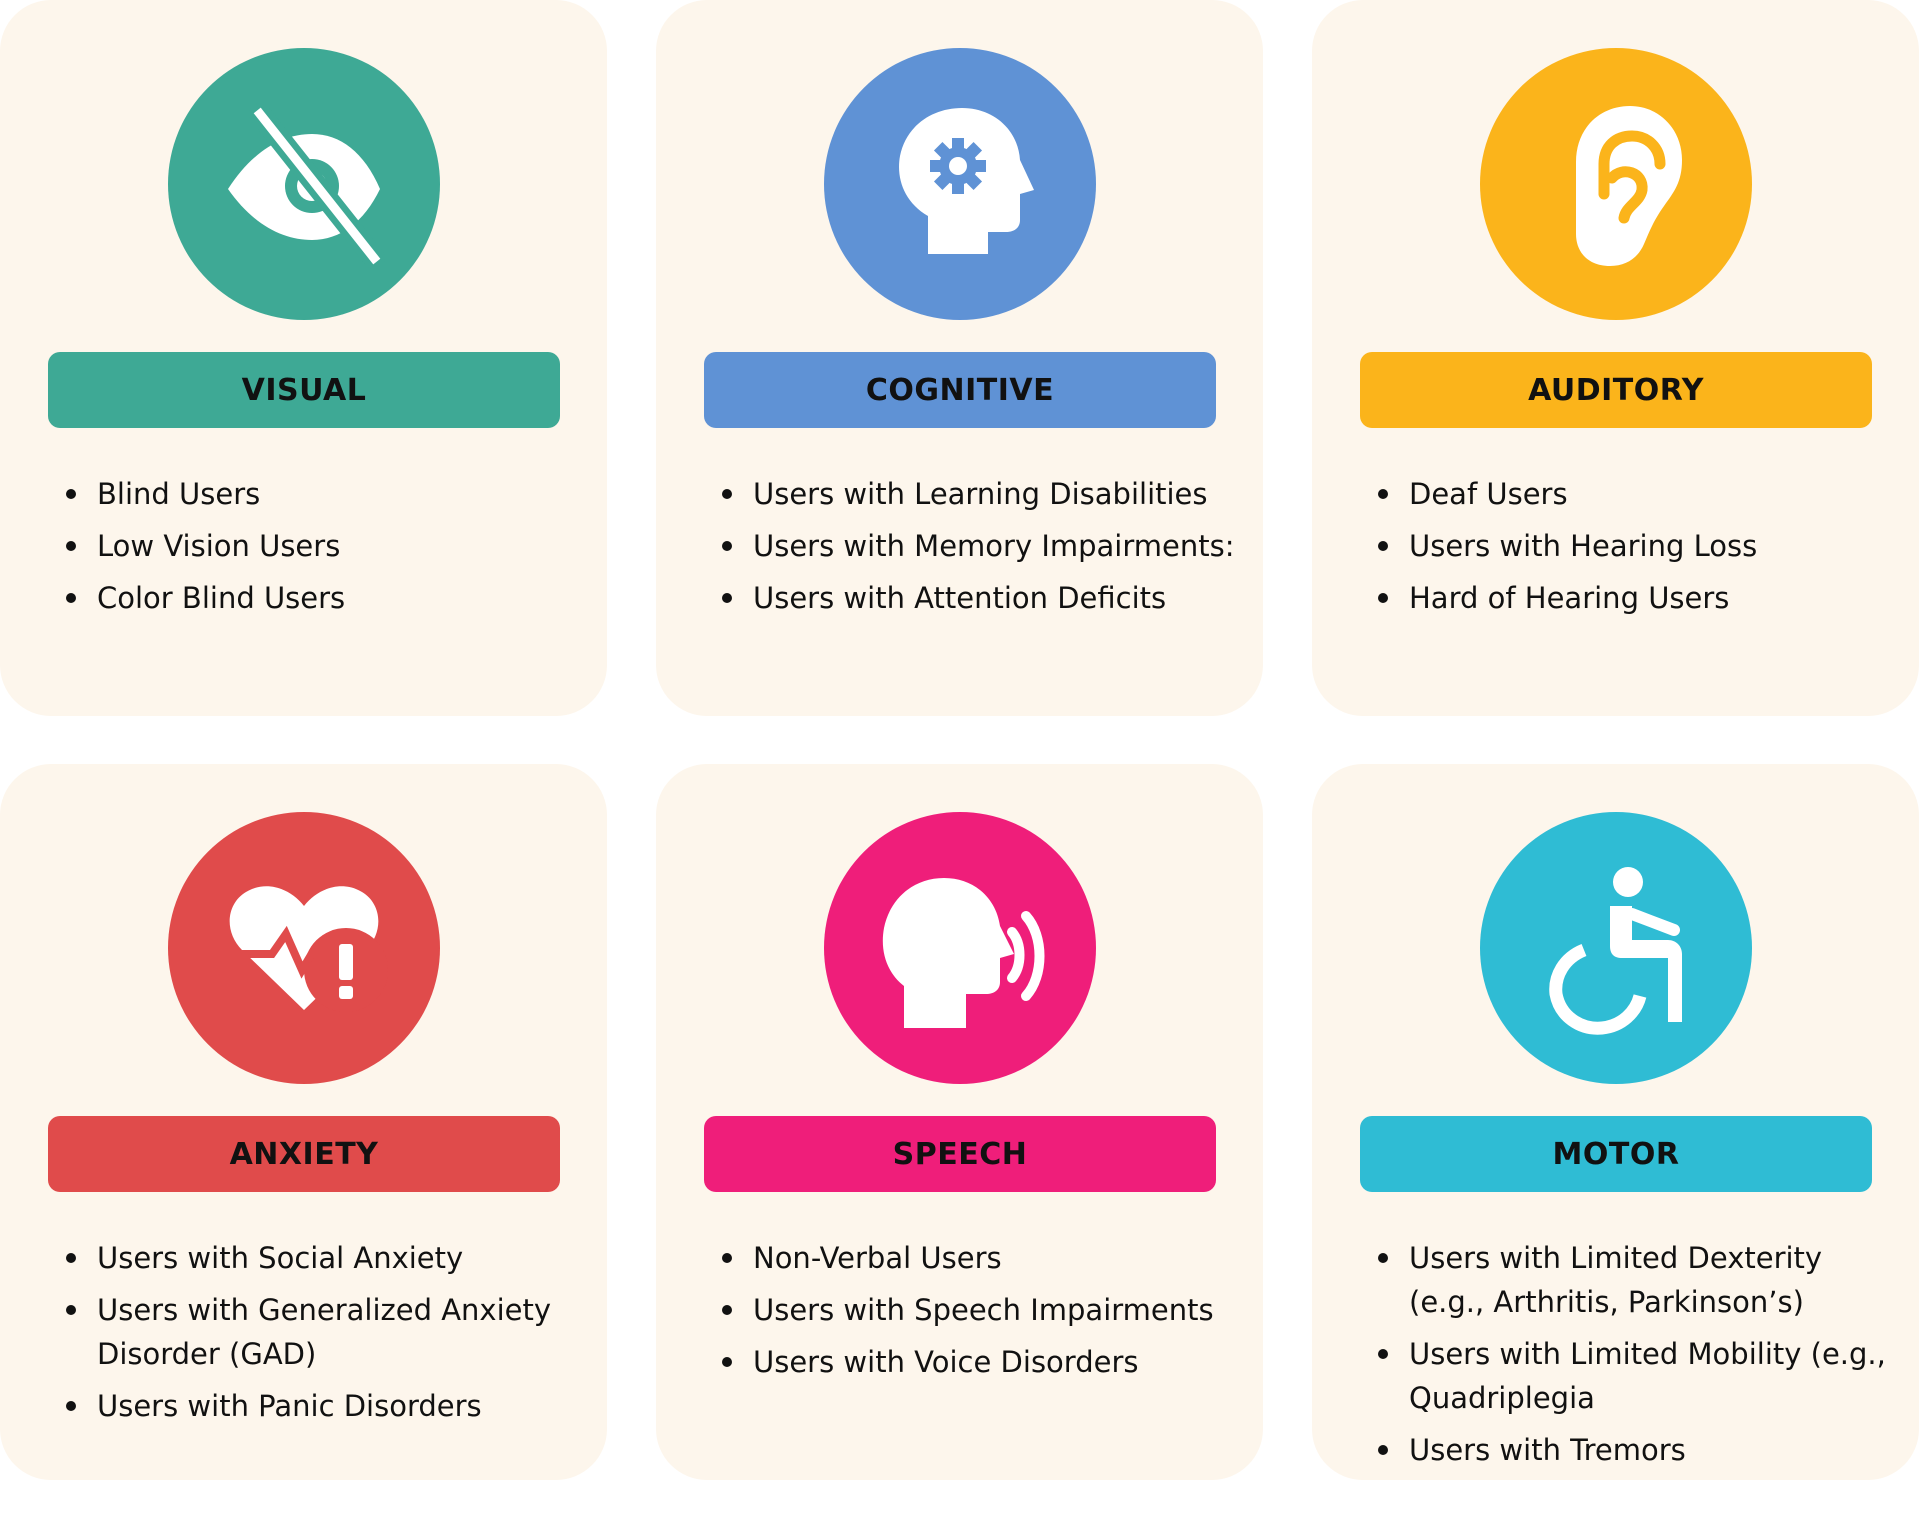  I want to click on category-label-speech: SPEECH, so click(960, 1154).